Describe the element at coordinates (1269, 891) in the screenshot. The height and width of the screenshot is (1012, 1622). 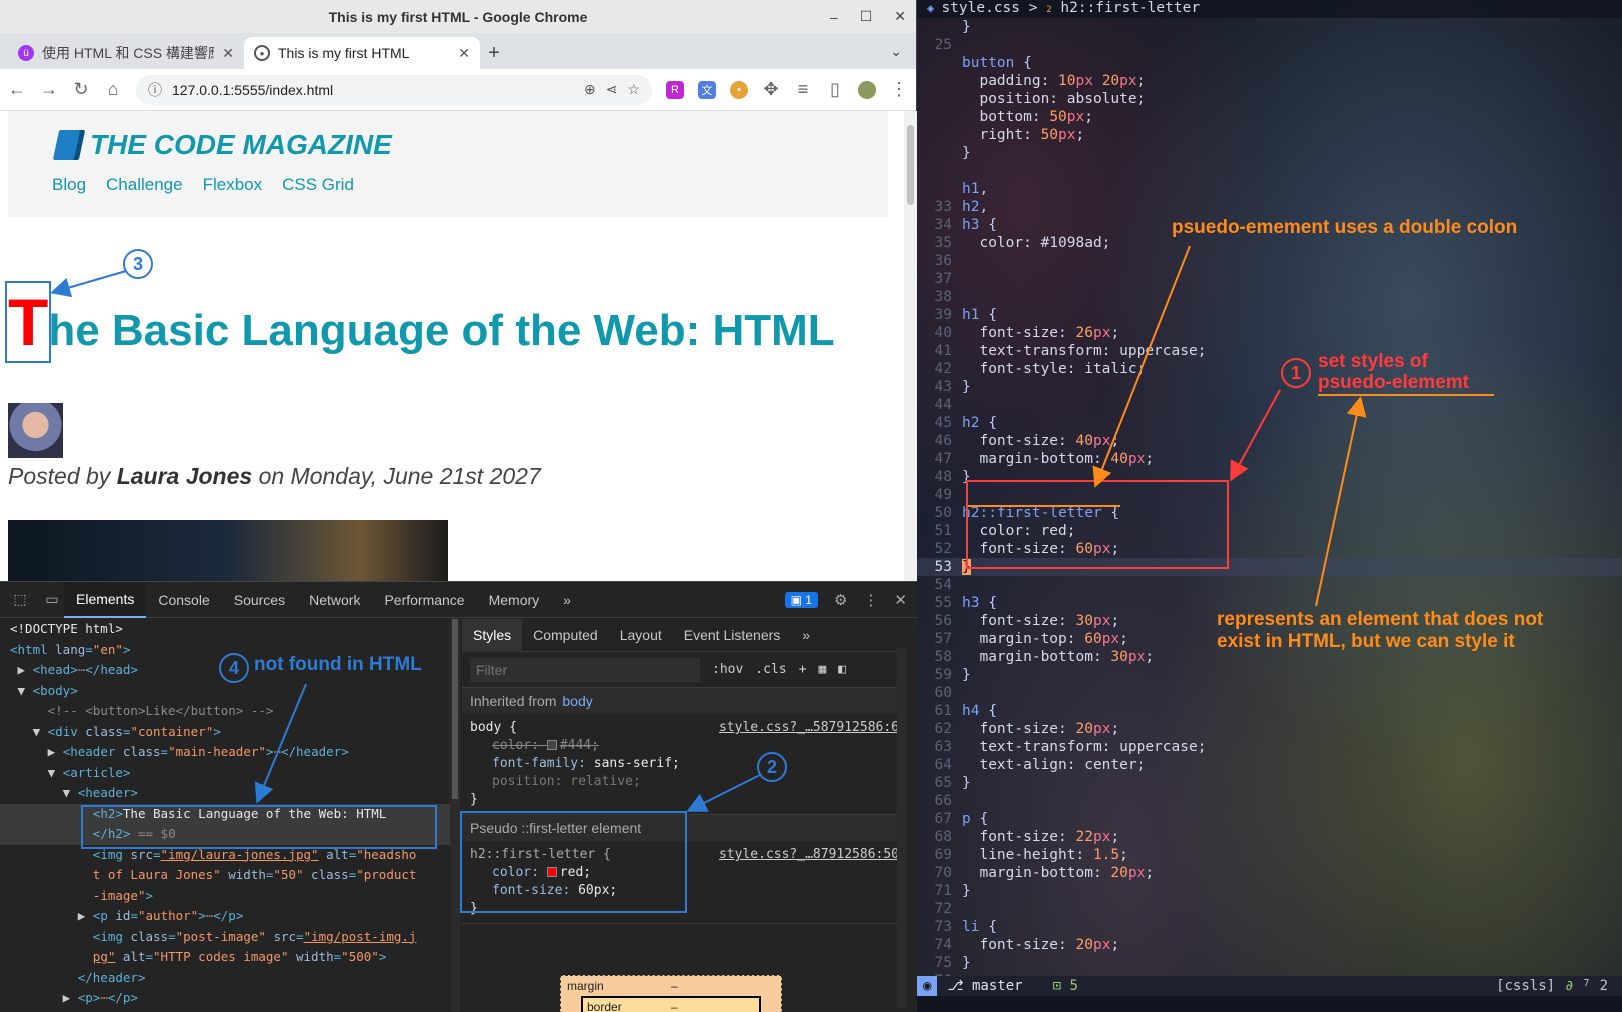
I see `code-line: 71}` at that location.